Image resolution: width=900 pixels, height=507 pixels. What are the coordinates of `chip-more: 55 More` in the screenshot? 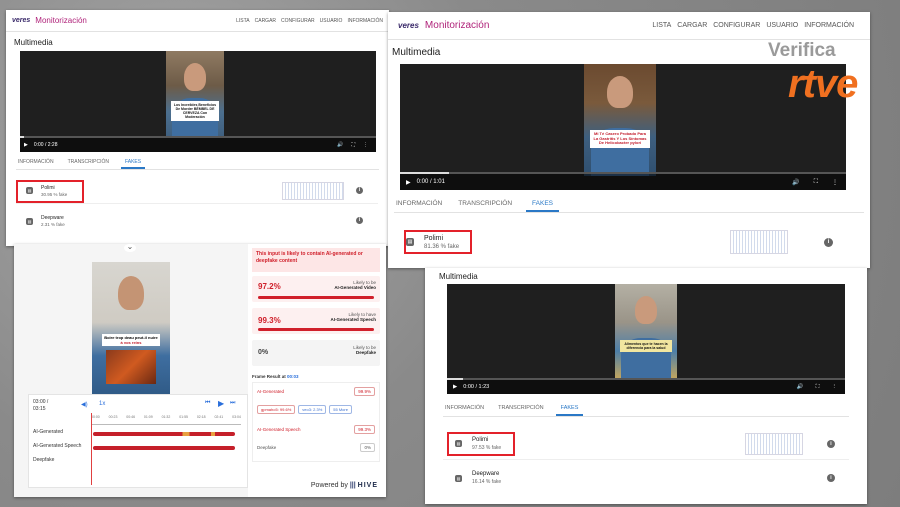 It's located at (340, 409).